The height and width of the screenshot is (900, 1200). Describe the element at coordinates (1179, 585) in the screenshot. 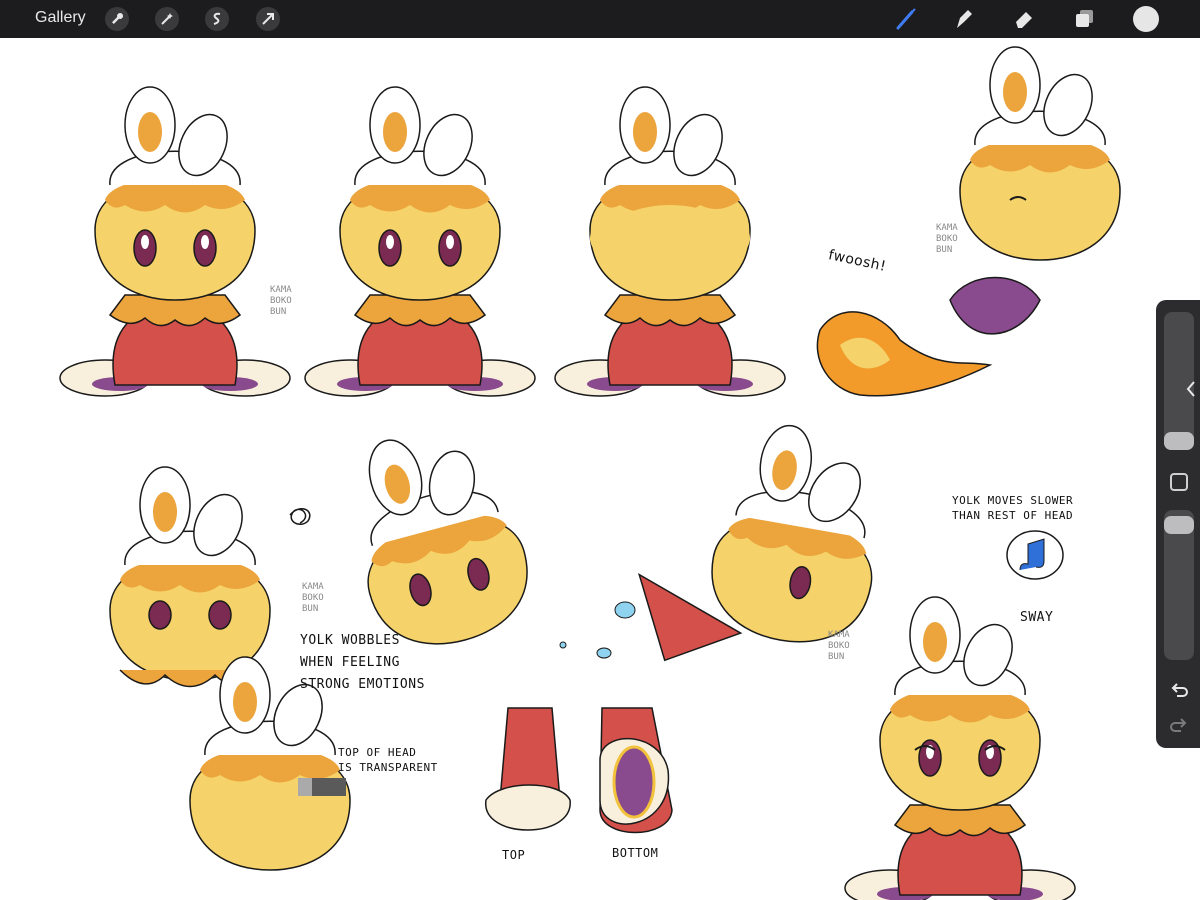

I see `opacity-slider` at that location.